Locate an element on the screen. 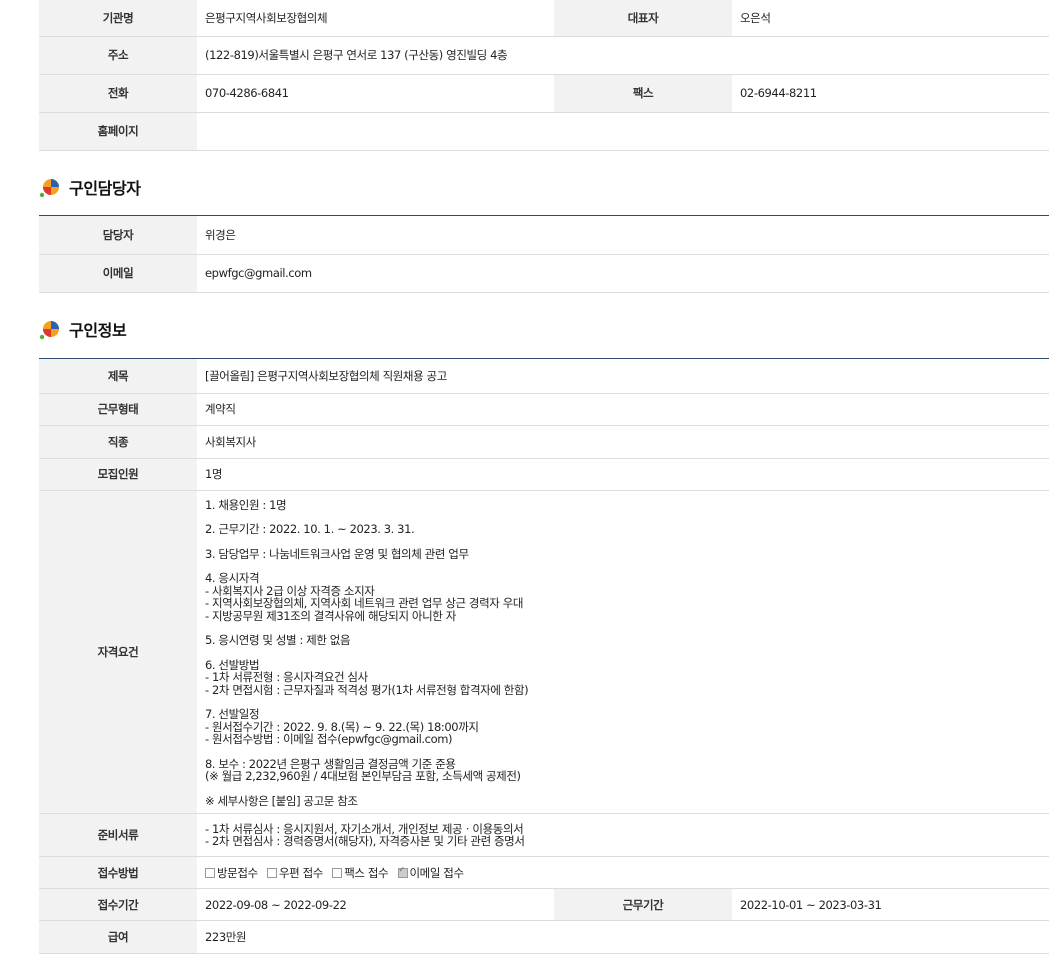 The width and height of the screenshot is (1049, 954). requirement-block: 5. 응시연령 및 성별 : 제한 없음 is located at coordinates (623, 640).